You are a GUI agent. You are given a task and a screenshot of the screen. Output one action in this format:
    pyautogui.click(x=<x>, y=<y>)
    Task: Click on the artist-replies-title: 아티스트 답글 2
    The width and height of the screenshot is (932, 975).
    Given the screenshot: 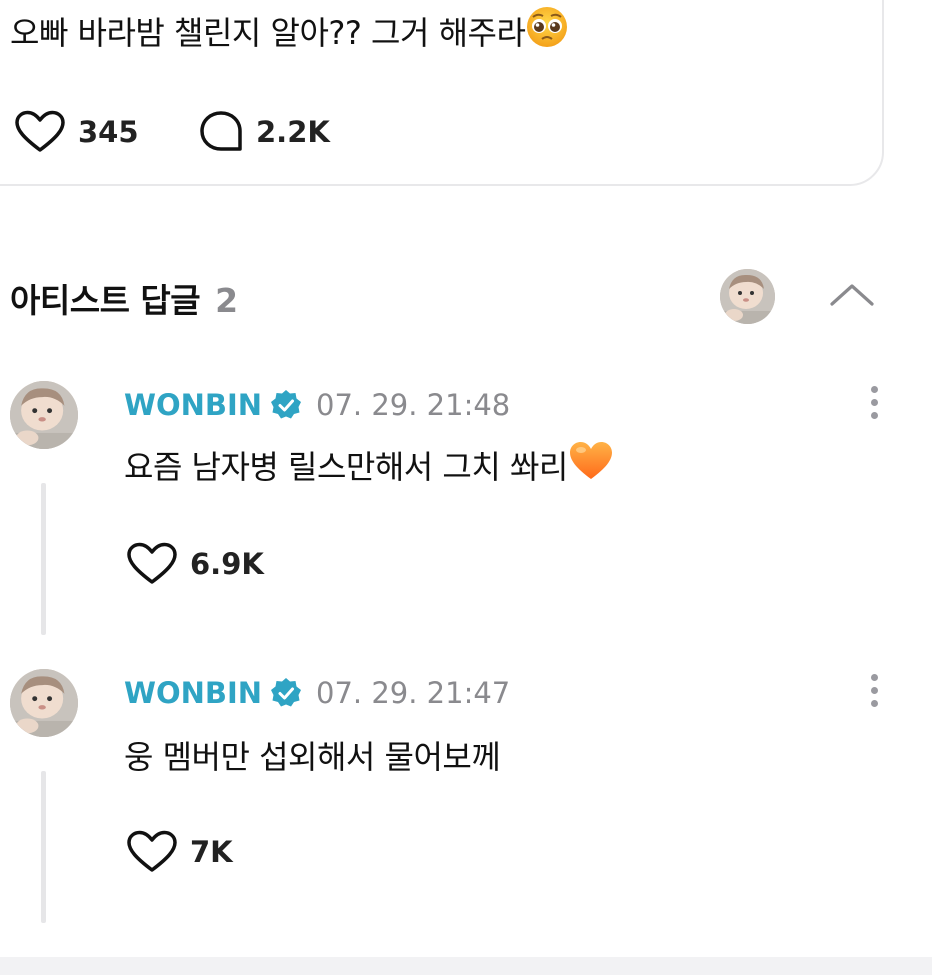 What is the action you would take?
    pyautogui.click(x=124, y=298)
    